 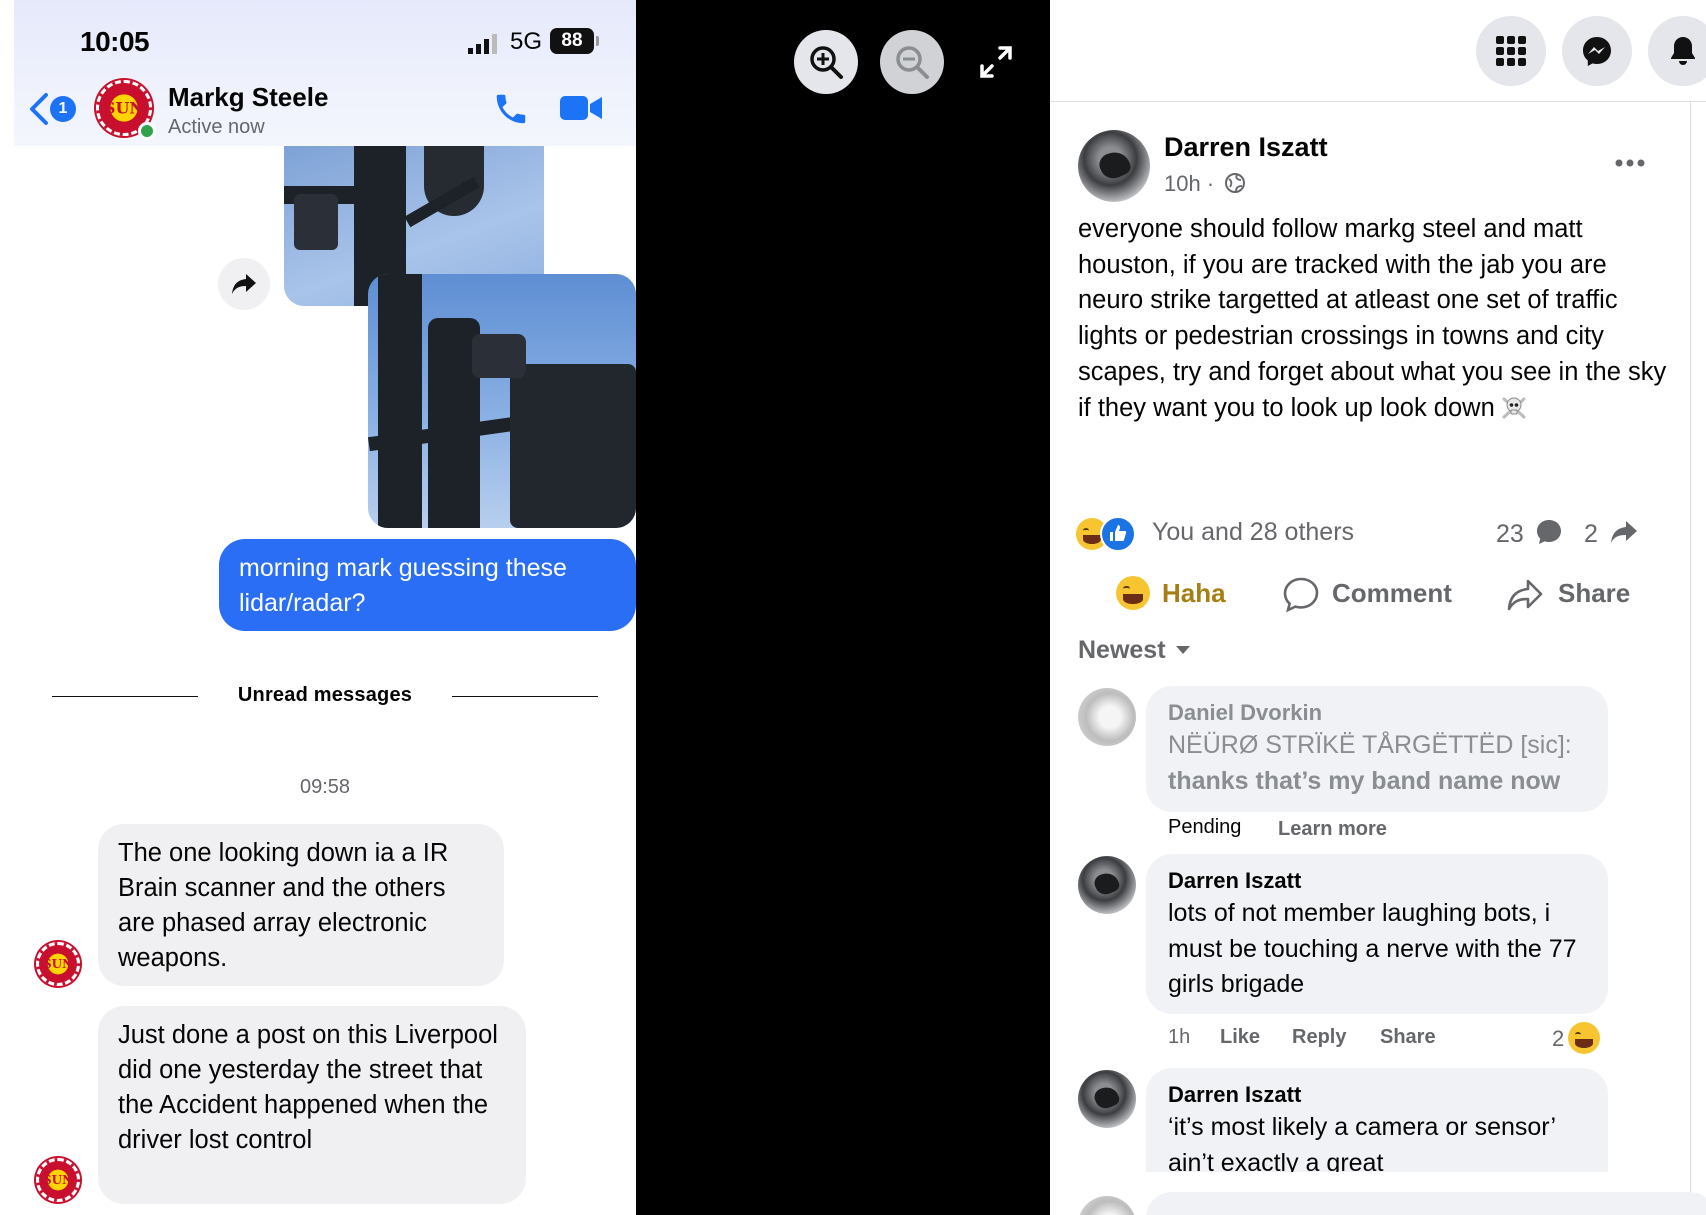 I want to click on menu-grid-button, so click(x=1511, y=51).